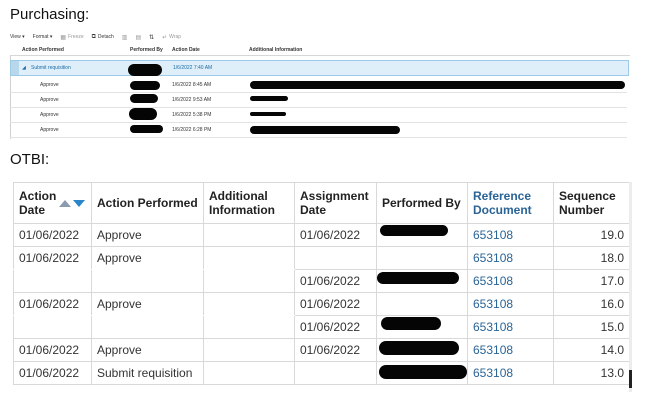 The image size is (653, 400). Describe the element at coordinates (17, 37) in the screenshot. I see `view-menu: View ▾` at that location.